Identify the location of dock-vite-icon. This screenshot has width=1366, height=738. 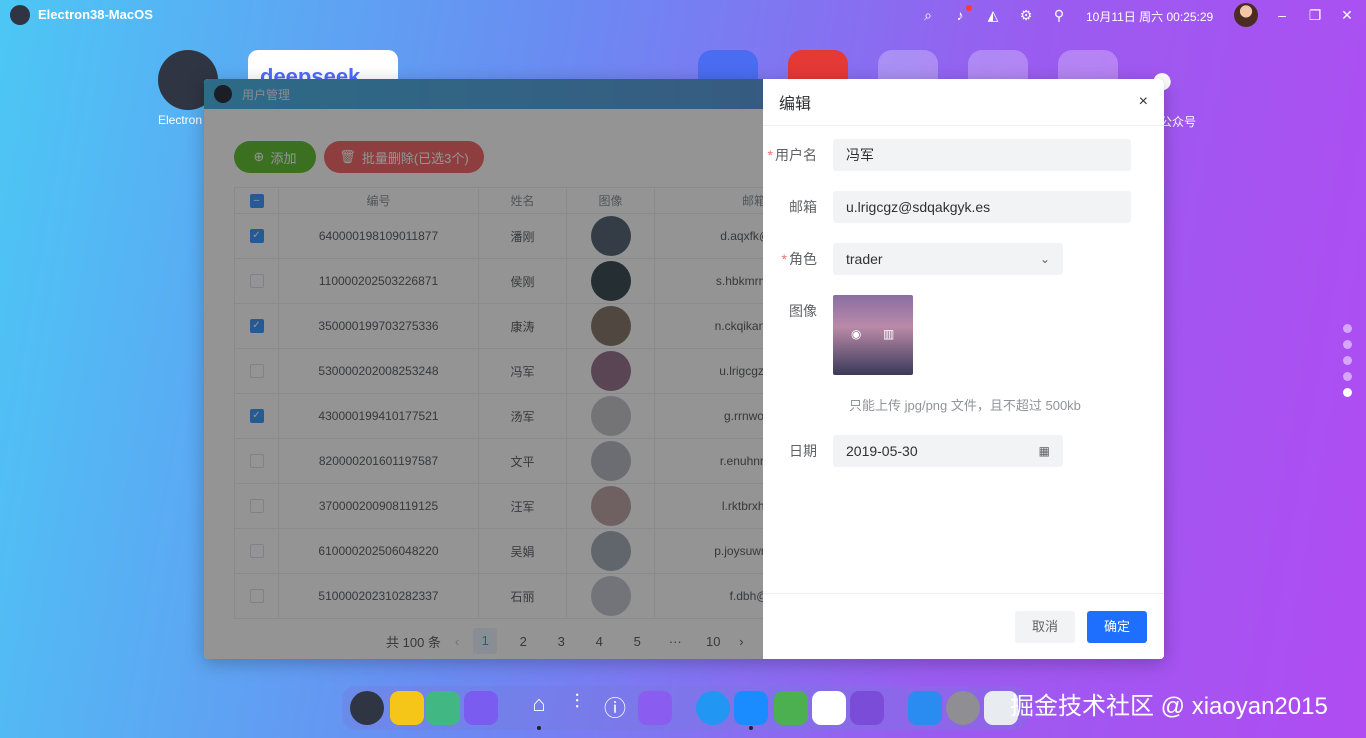
(407, 708).